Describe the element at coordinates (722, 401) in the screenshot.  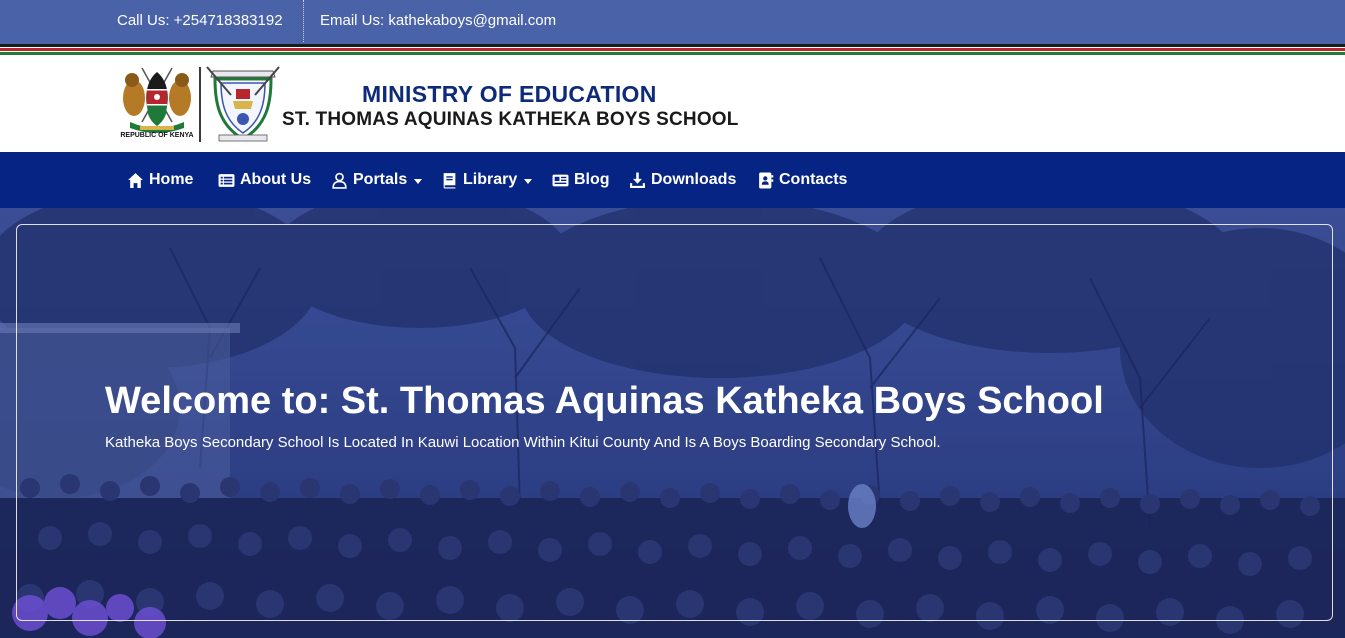
I see `hero-school-name: St. Thomas Aquinas Katheka Boys School` at that location.